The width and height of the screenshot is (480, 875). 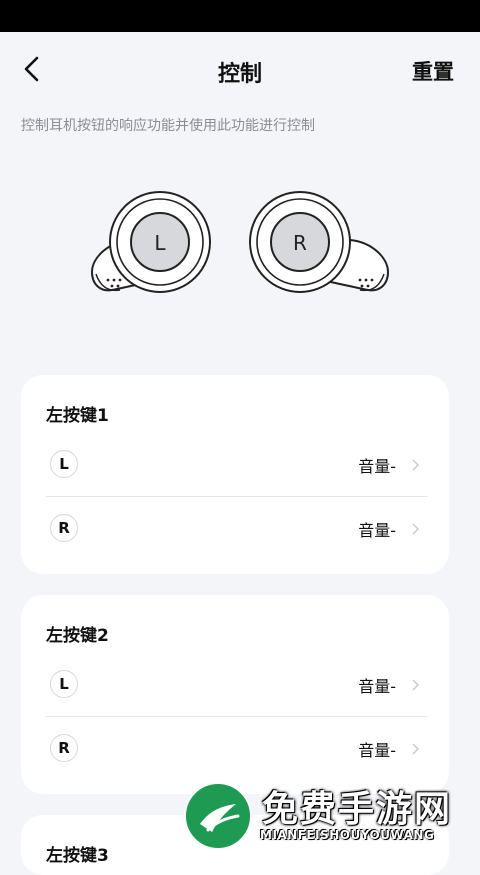 I want to click on watermark: 免费手游网 MIANFEISHOUYOUWANG, so click(x=328, y=814).